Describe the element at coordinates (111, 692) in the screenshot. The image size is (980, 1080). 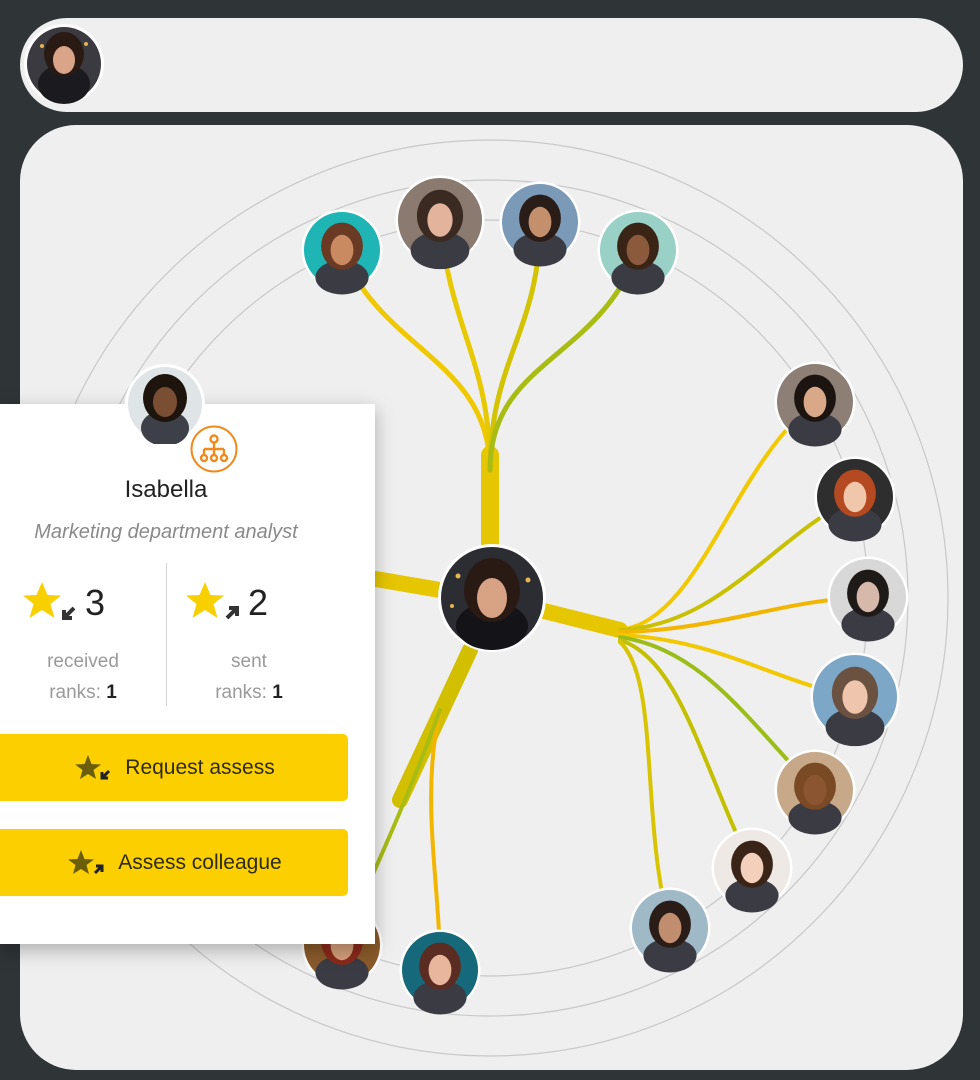
I see `received-ranks-value: 1` at that location.